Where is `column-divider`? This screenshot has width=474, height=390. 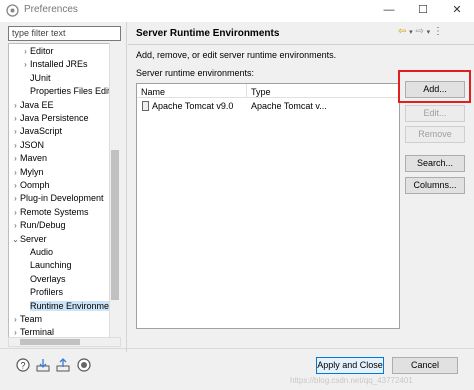
column-divider is located at coordinates (246, 91).